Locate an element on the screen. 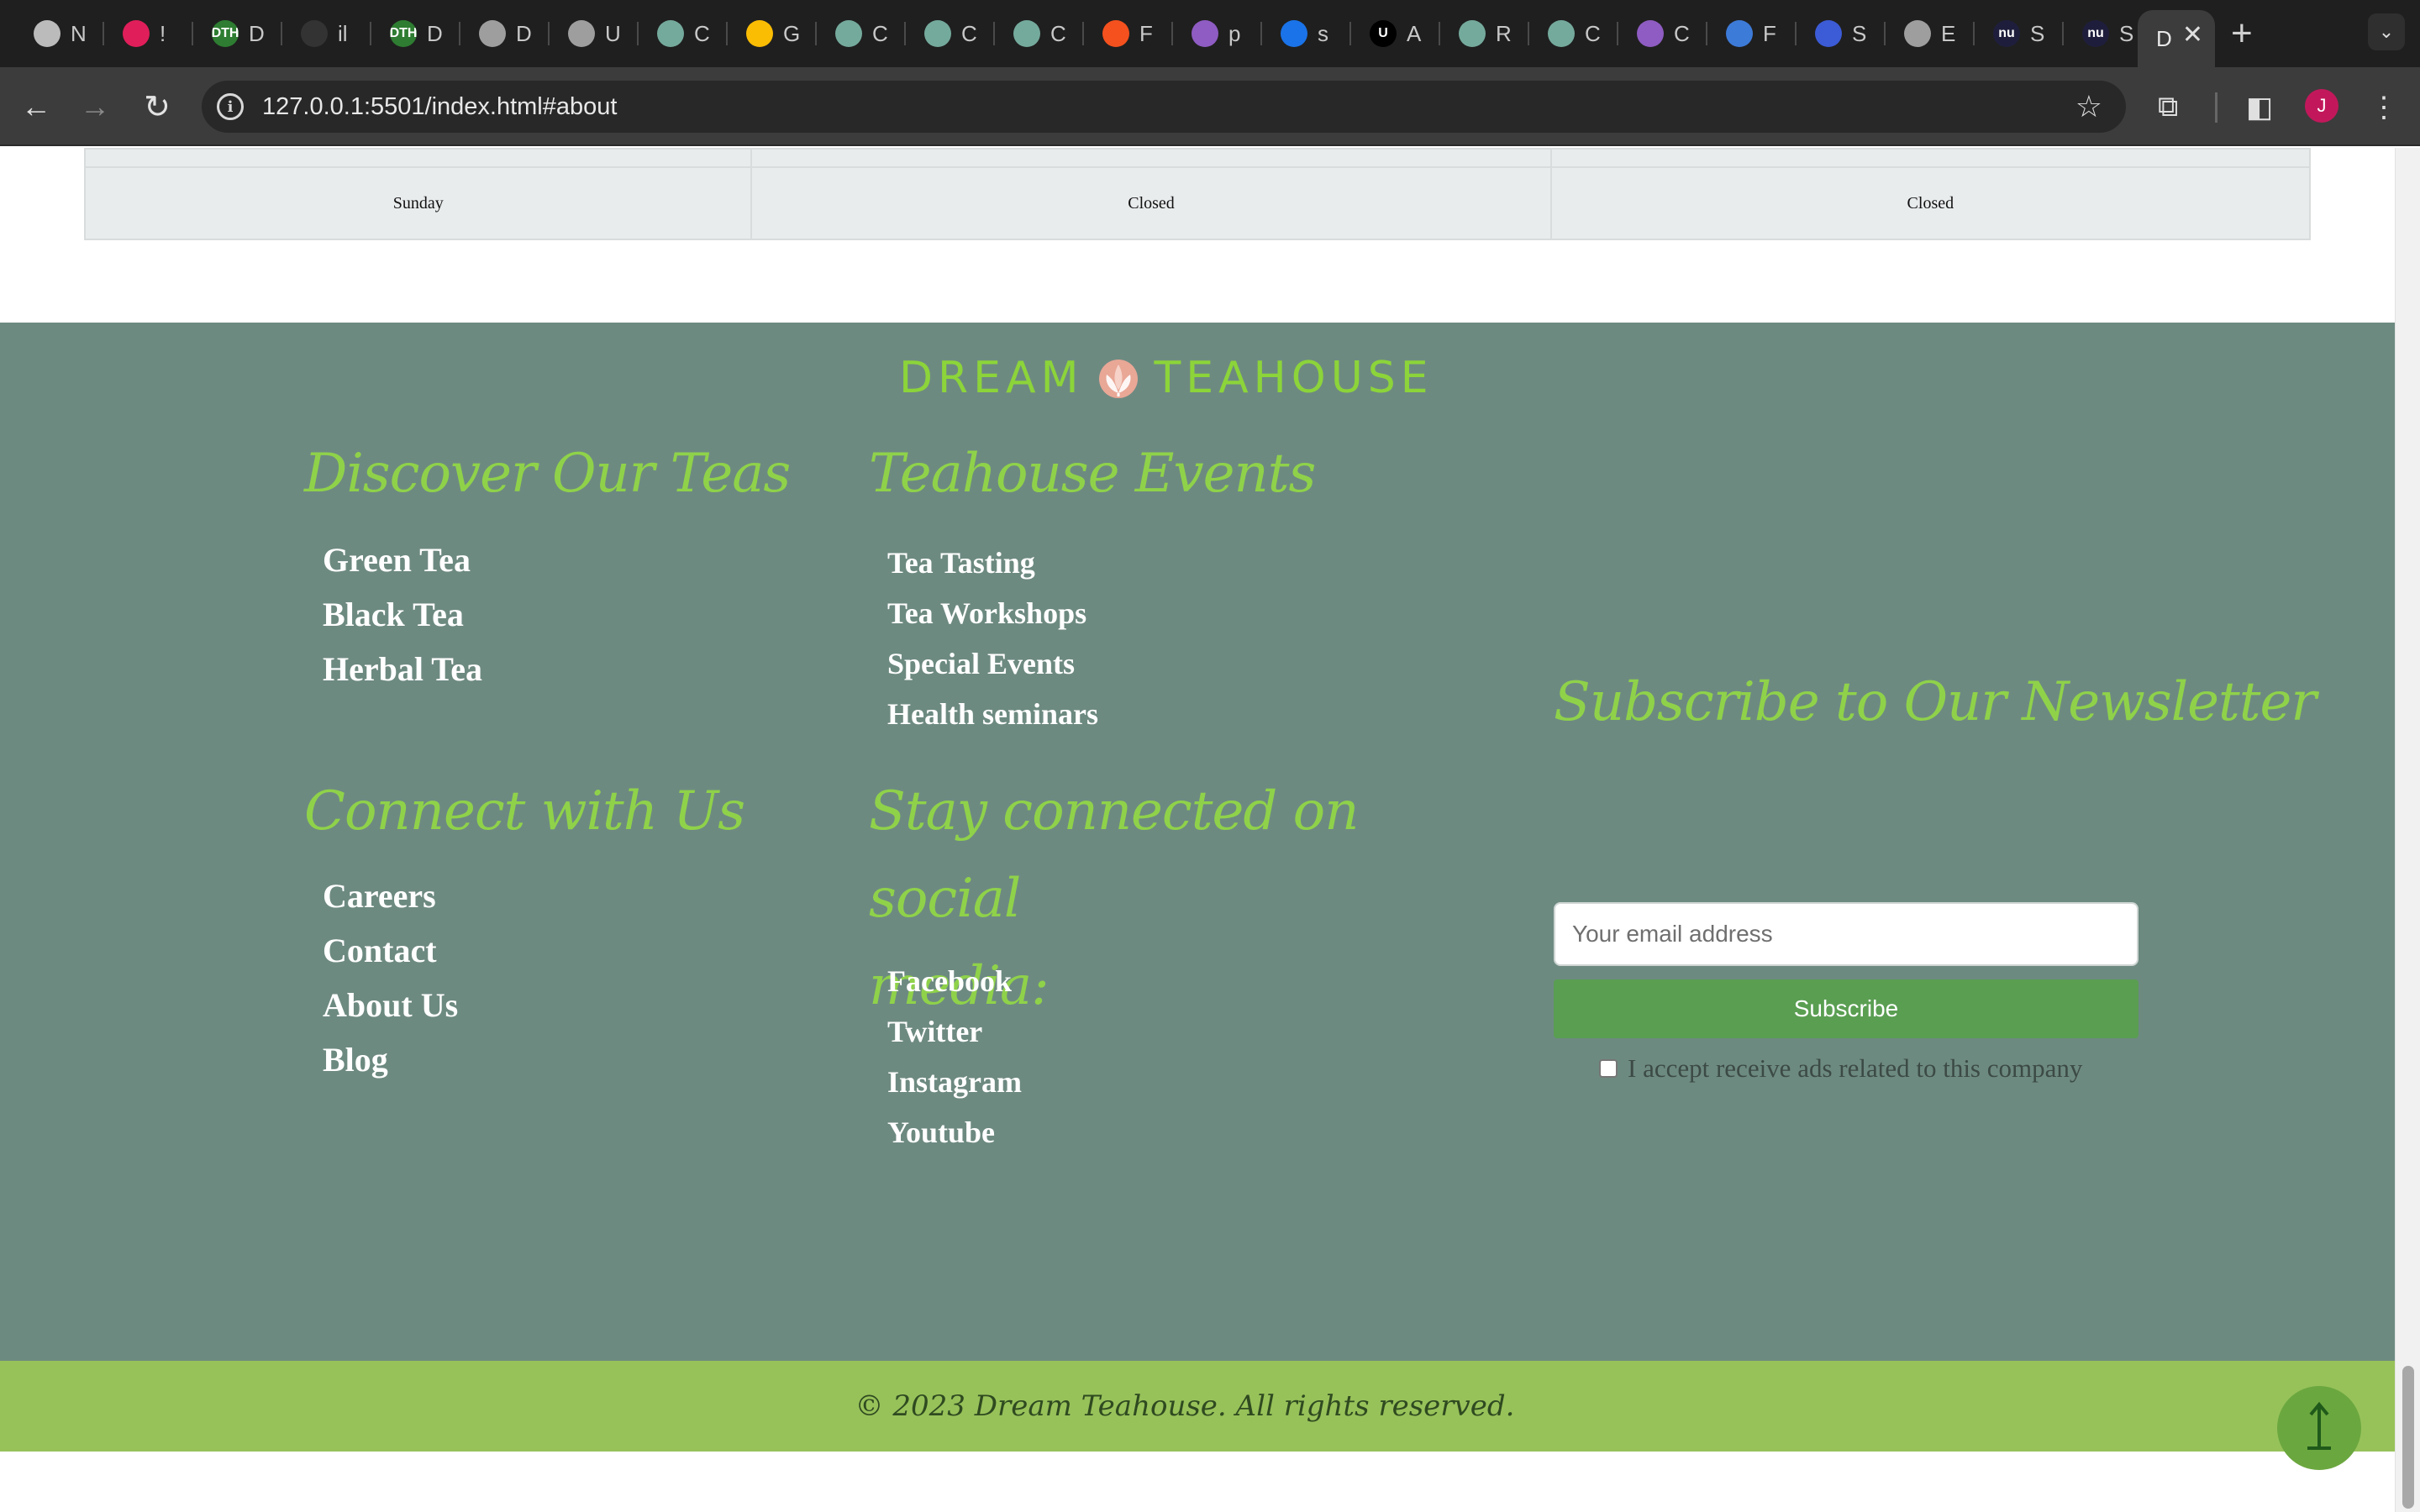  browser-tab: nu S is located at coordinates (2020, 33).